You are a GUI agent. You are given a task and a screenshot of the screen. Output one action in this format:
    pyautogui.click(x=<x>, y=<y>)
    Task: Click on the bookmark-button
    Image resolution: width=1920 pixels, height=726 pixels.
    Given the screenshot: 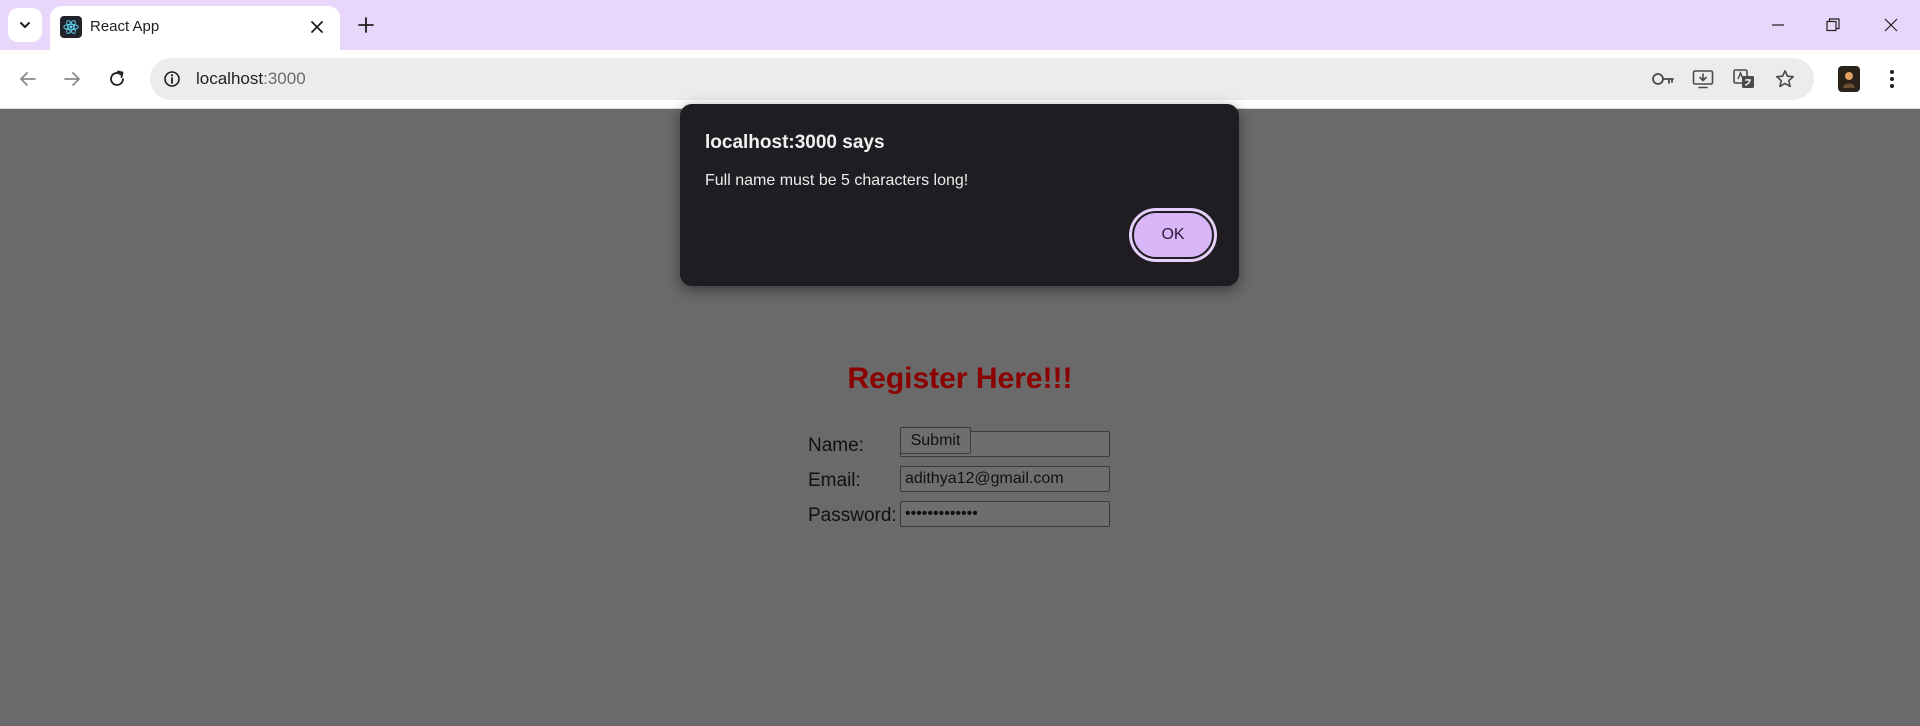 What is the action you would take?
    pyautogui.click(x=1785, y=79)
    